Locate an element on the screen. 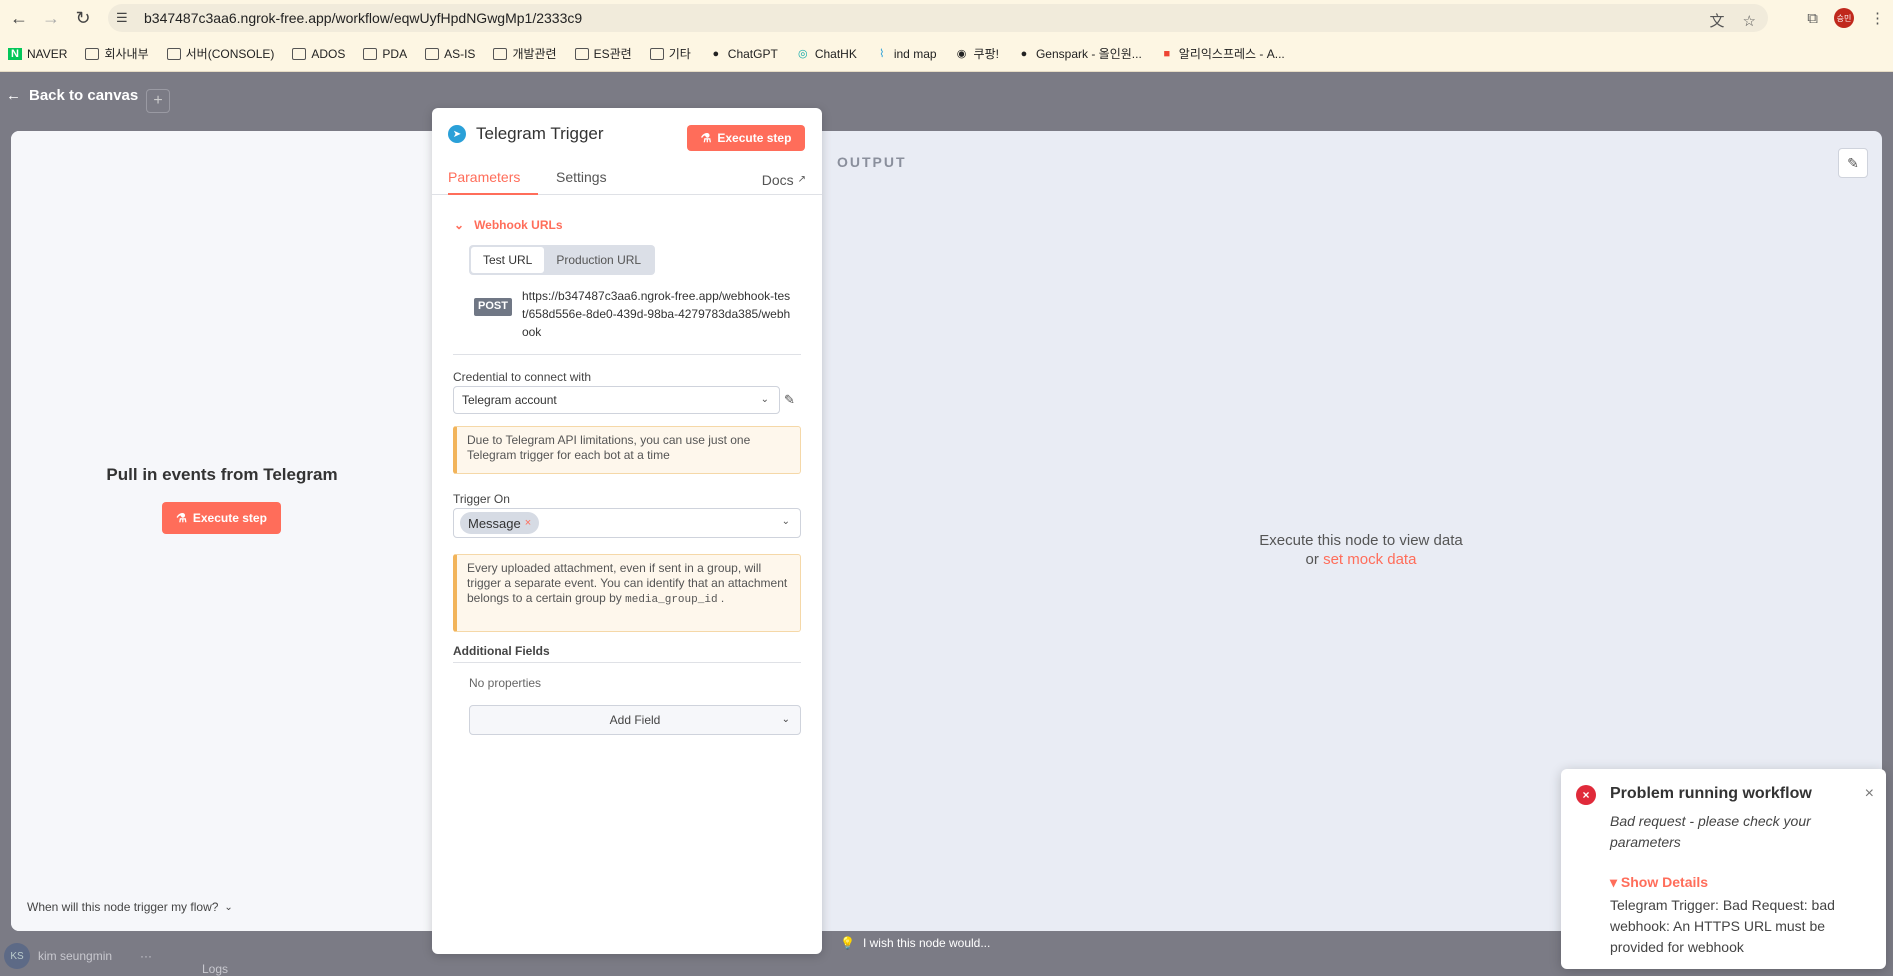 This screenshot has height=976, width=1893. bookmark-label: 기타 is located at coordinates (679, 54).